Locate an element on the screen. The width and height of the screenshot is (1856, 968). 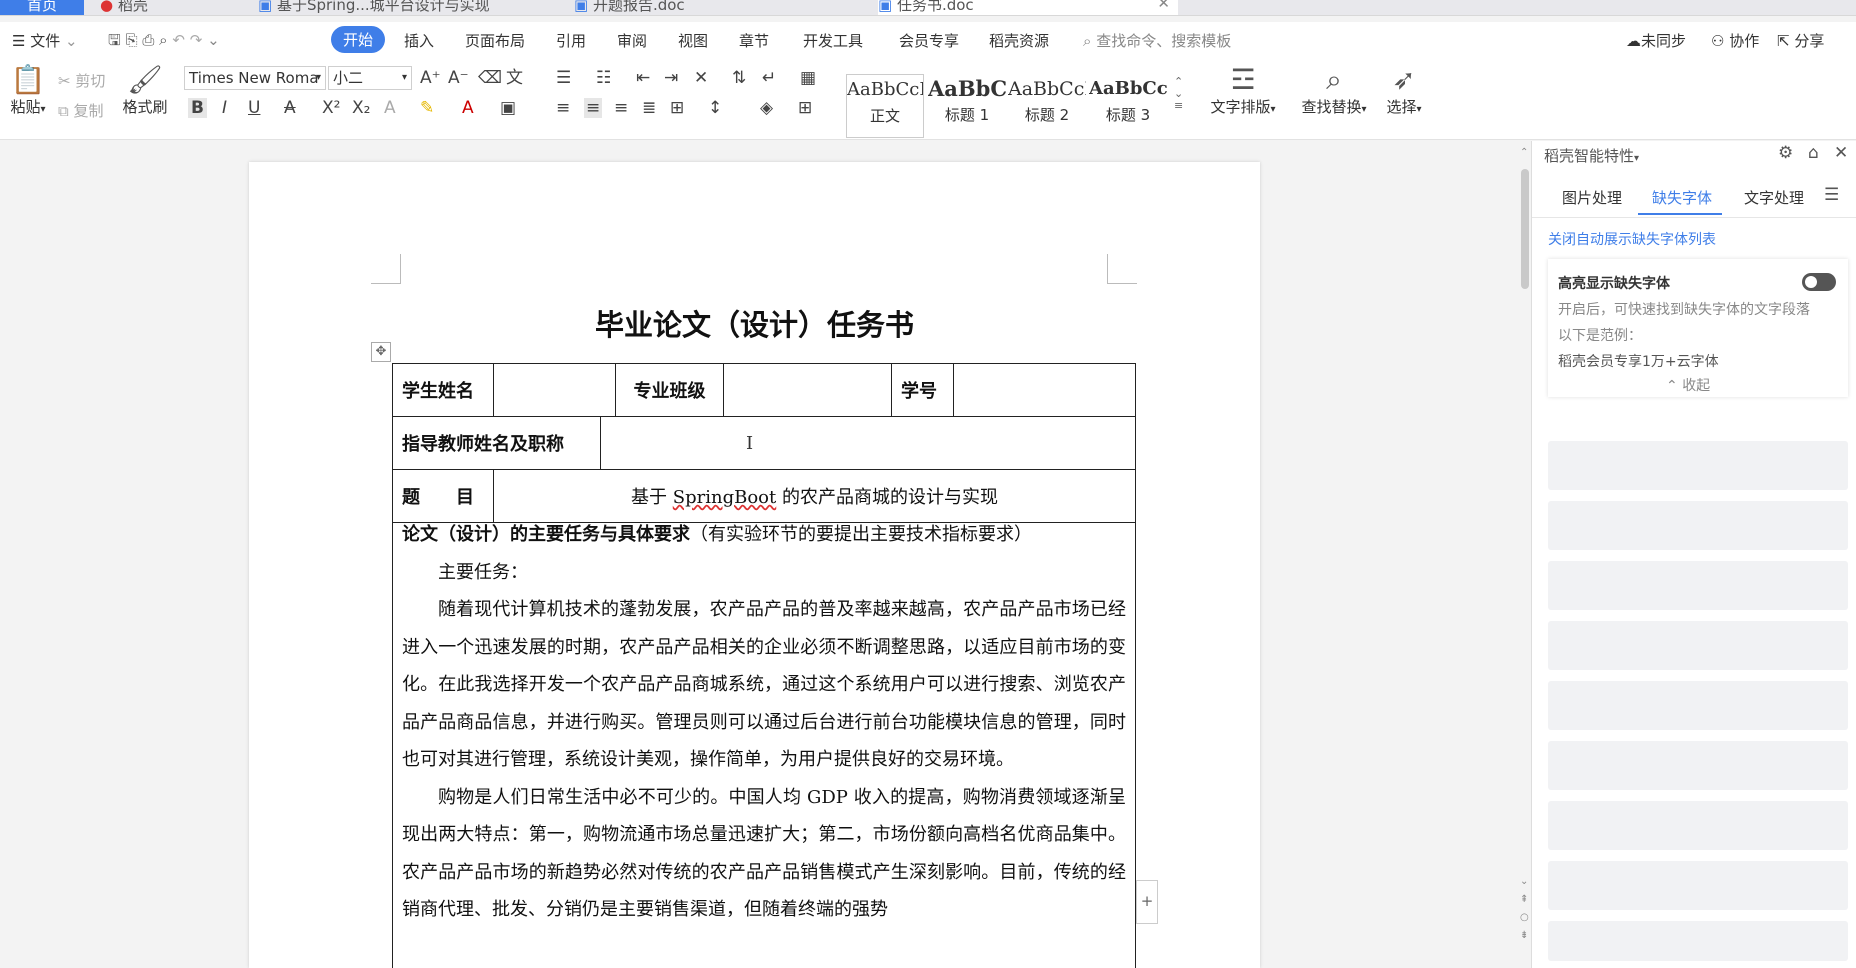
settings-gear-icon: ⚙ is located at coordinates (1785, 153).